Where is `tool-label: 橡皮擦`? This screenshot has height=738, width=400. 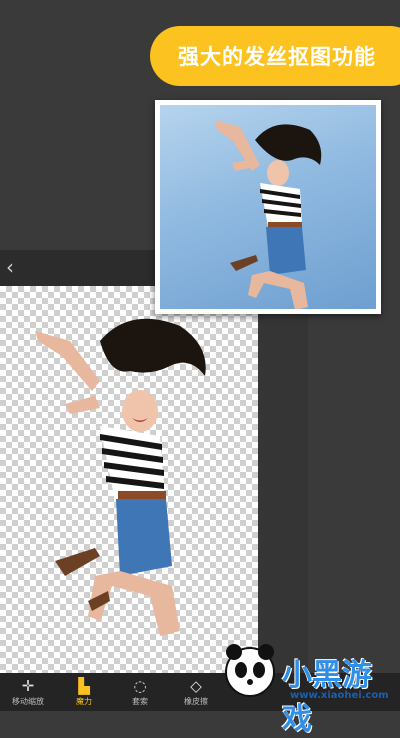
tool-label: 橡皮擦 is located at coordinates (196, 701).